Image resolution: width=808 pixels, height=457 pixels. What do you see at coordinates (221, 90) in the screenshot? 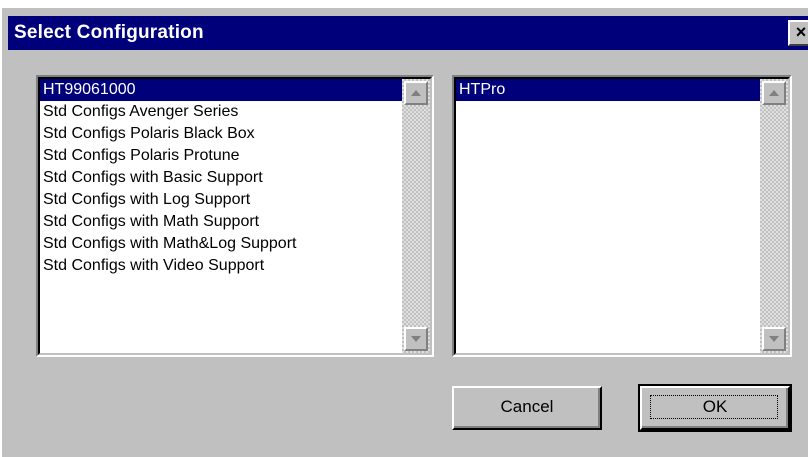
I see `configuration-list-item: HT99061000` at bounding box center [221, 90].